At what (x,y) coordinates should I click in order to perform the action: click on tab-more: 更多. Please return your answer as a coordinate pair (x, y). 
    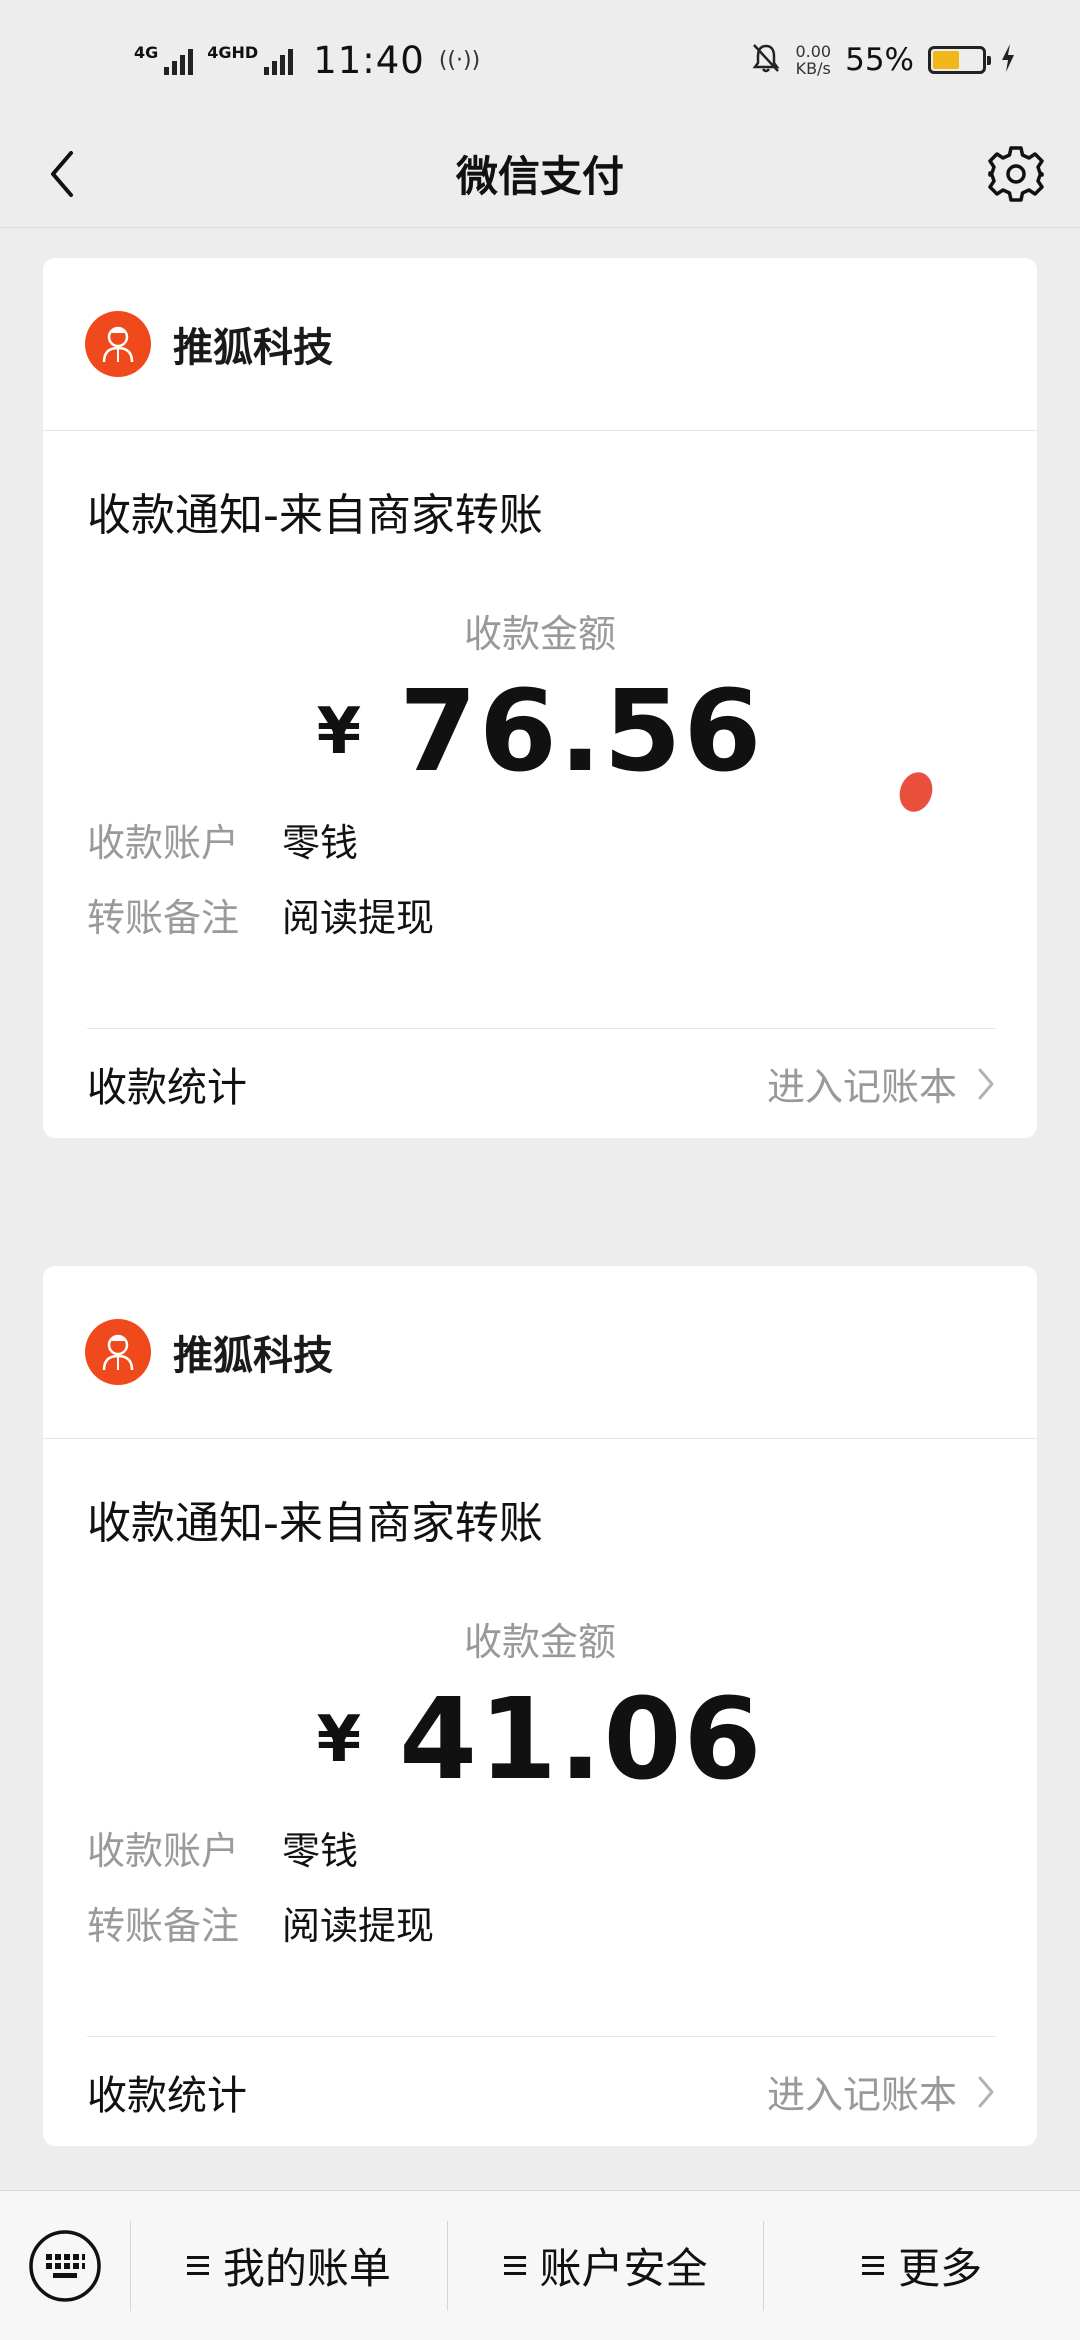
    Looking at the image, I should click on (922, 2265).